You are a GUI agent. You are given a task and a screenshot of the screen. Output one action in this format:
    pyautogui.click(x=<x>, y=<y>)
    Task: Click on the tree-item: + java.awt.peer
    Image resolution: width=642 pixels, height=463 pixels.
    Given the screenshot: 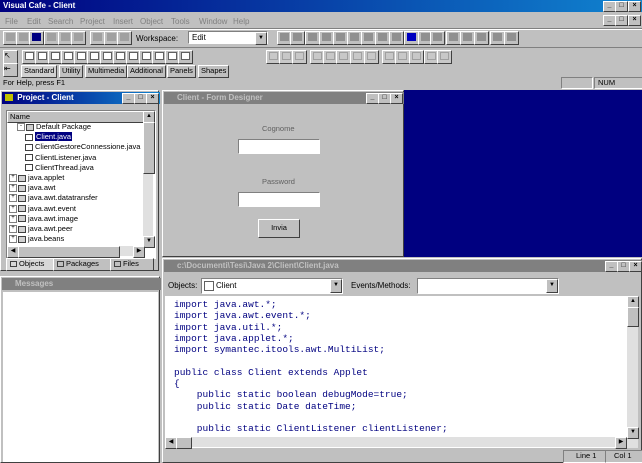 What is the action you would take?
    pyautogui.click(x=41, y=229)
    